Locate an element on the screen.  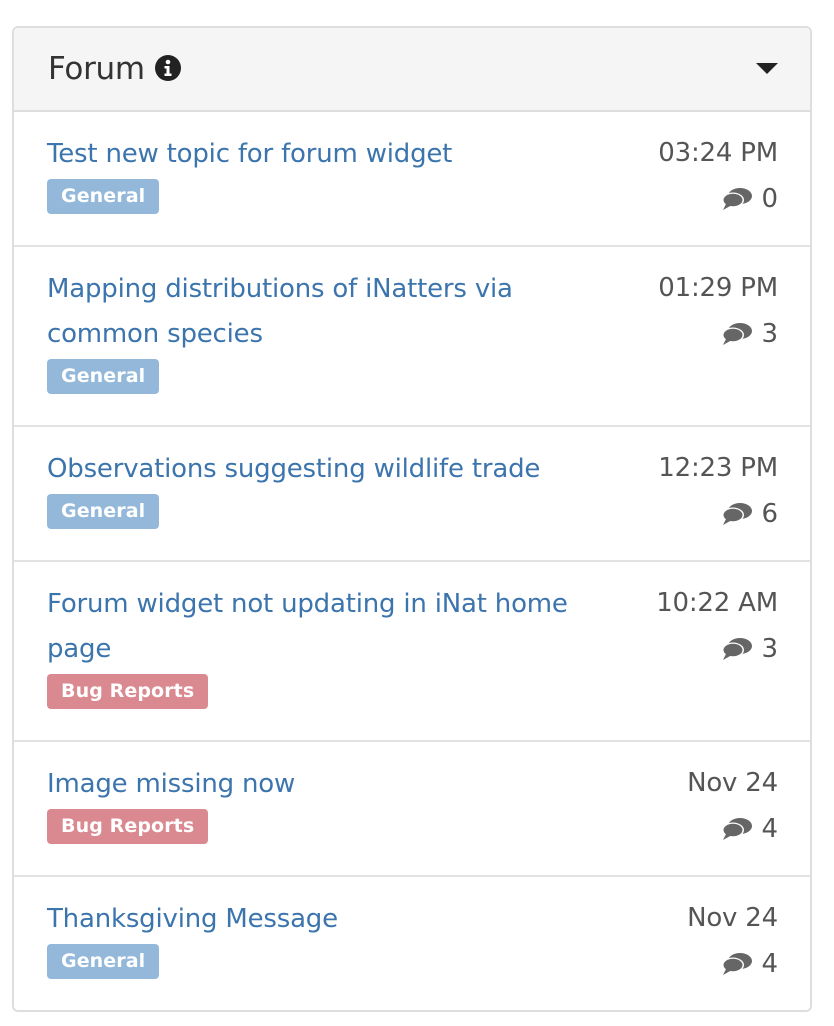
topic-title-link: Test new topic for forum widget is located at coordinates (327, 154).